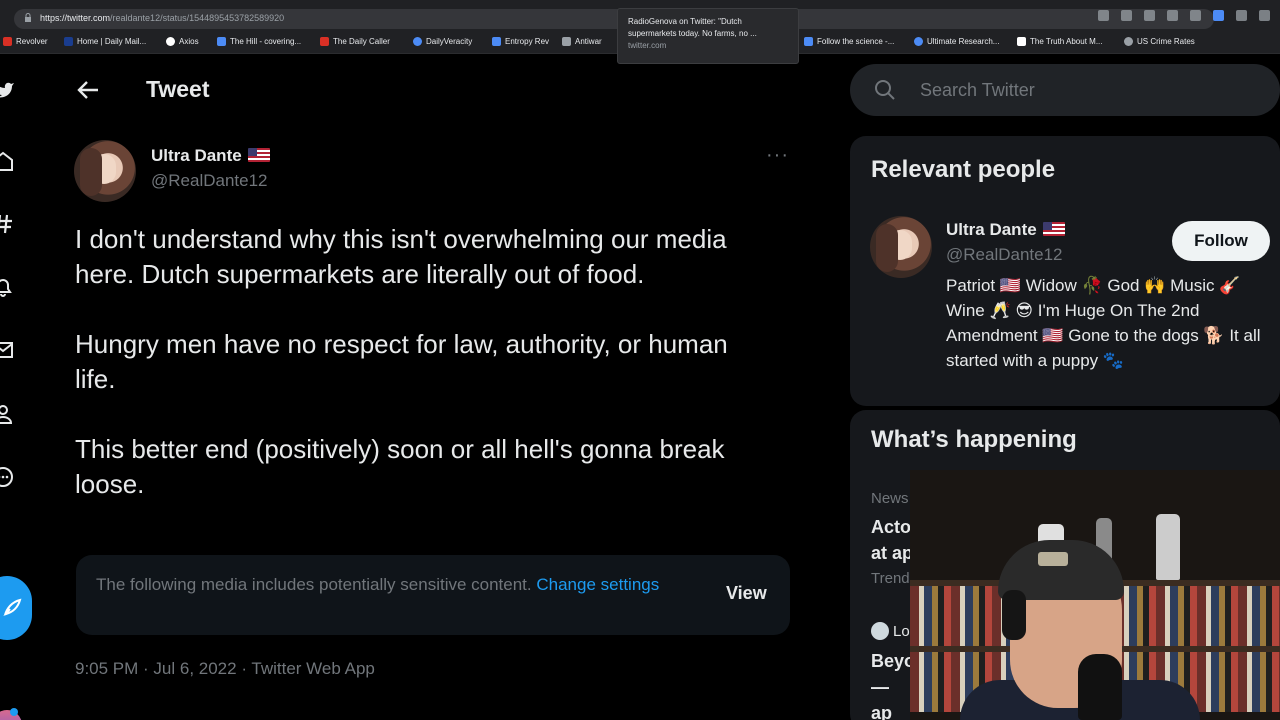 This screenshot has width=1280, height=720. What do you see at coordinates (1159, 41) in the screenshot?
I see `bookmark-item: US Crime Rates` at bounding box center [1159, 41].